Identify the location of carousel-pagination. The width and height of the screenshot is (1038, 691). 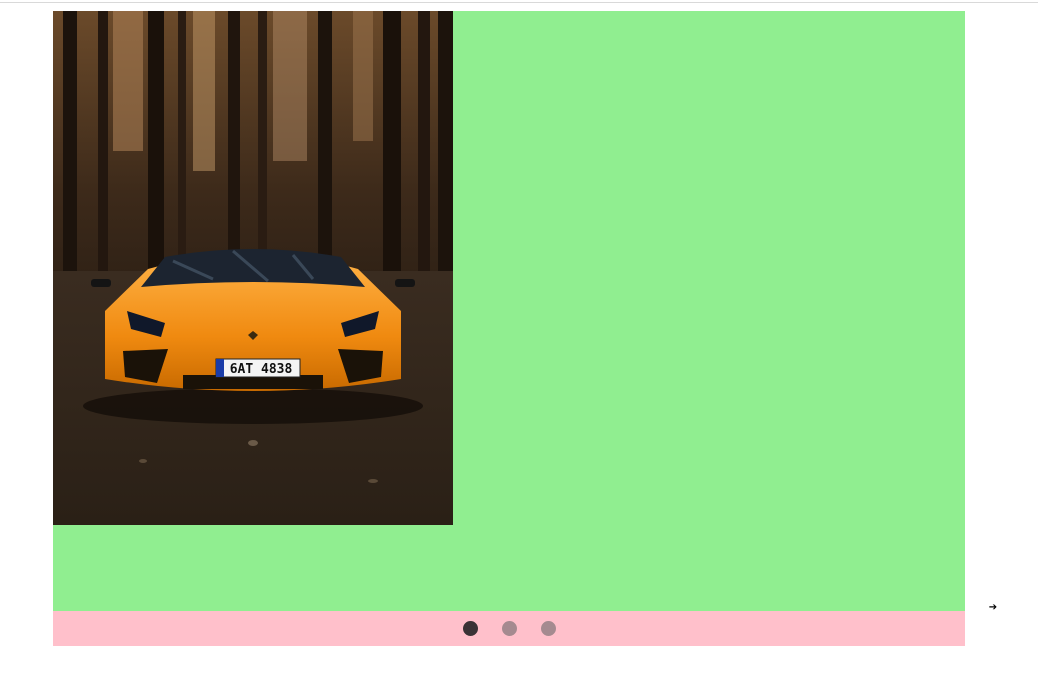
(509, 628).